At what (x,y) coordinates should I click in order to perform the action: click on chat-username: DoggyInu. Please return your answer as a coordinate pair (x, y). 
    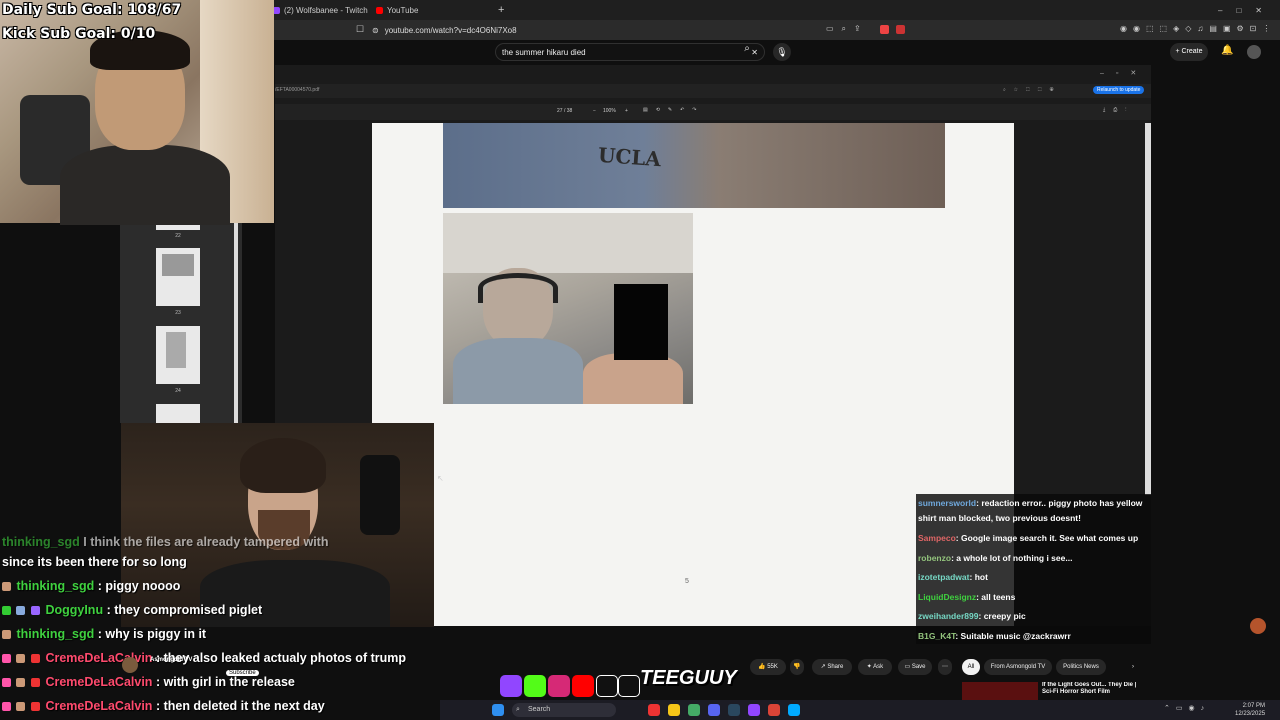
    Looking at the image, I should click on (74, 610).